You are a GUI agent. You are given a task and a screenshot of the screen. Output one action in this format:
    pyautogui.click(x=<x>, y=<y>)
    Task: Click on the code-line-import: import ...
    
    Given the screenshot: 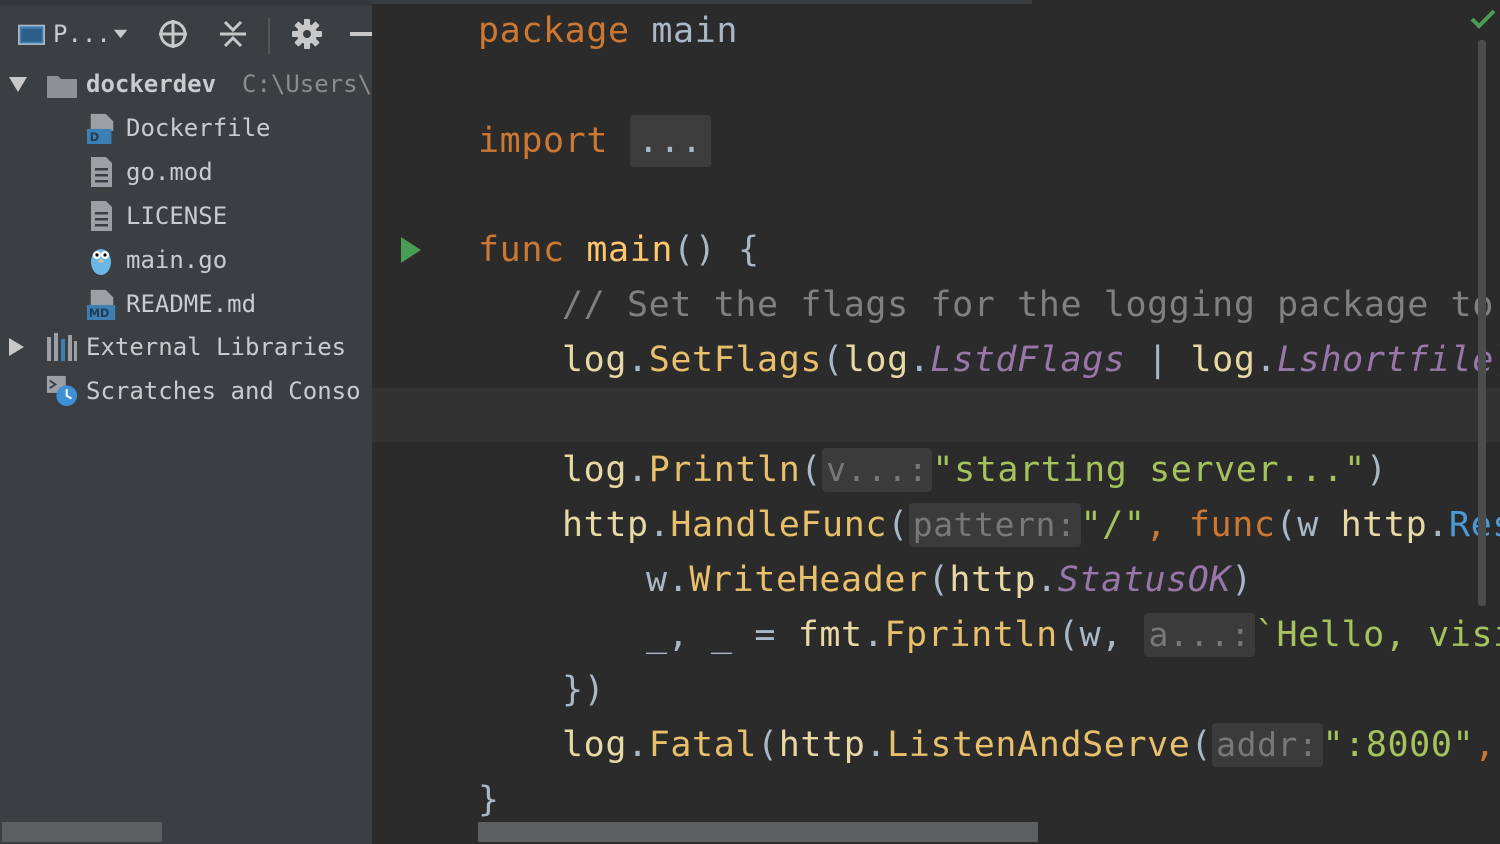 What is the action you would take?
    pyautogui.click(x=594, y=141)
    